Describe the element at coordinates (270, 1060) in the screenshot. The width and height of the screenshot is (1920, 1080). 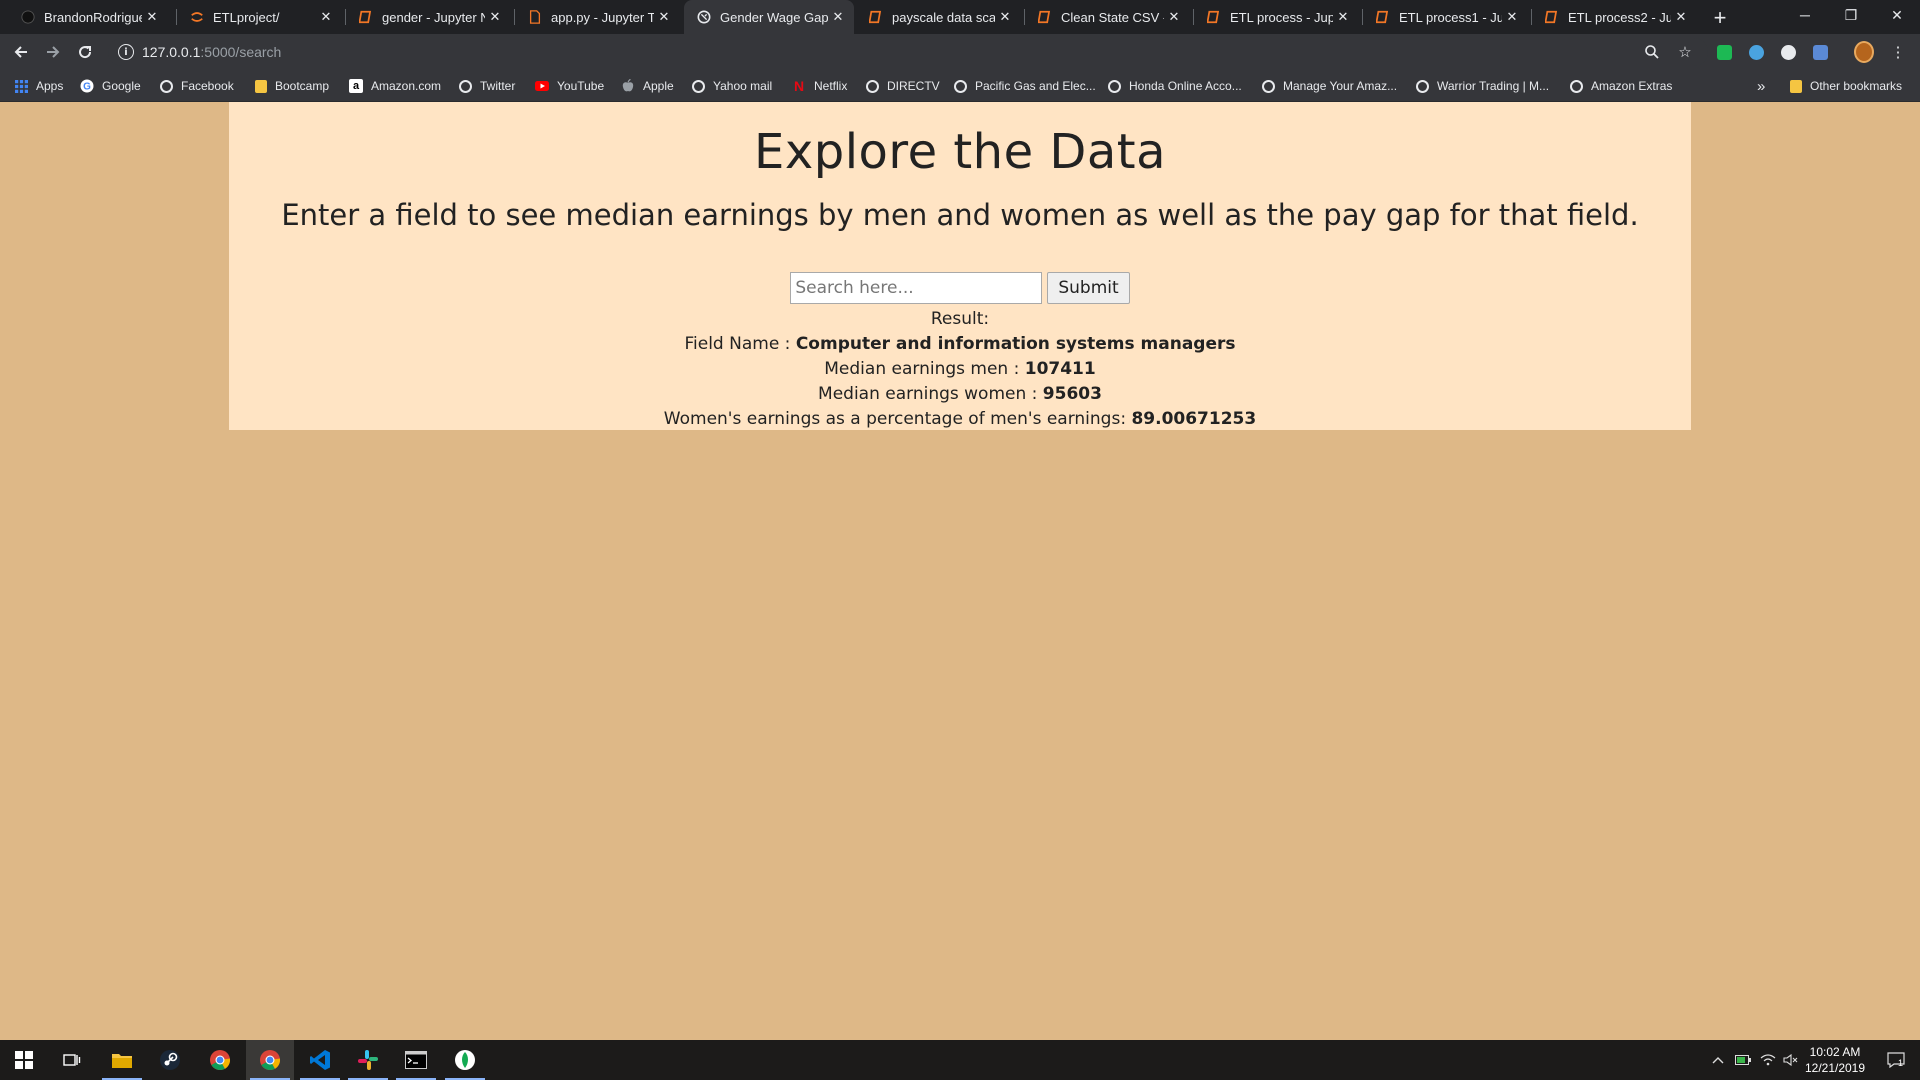
I see `chrome-active-icon` at that location.